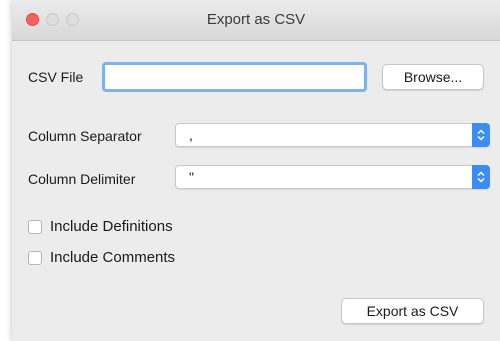 This screenshot has height=341, width=500. I want to click on title-bar: Export as CSV, so click(256, 20).